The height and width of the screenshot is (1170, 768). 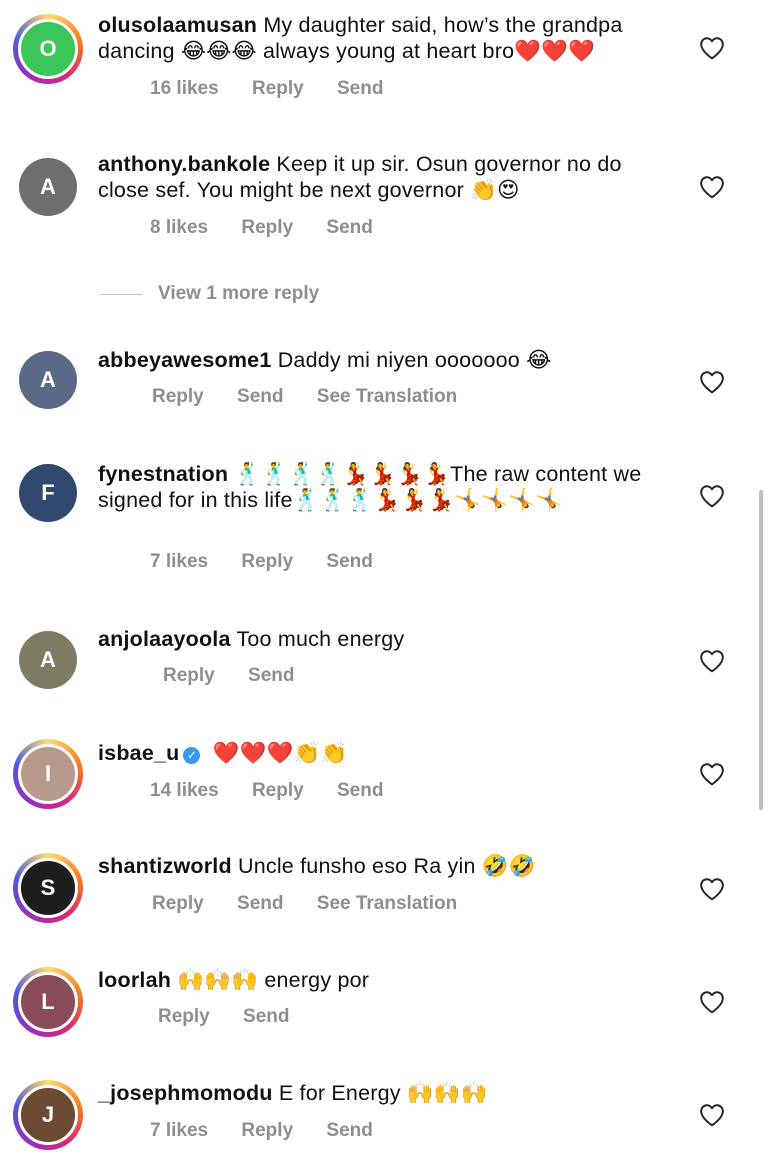 What do you see at coordinates (184, 88) in the screenshot?
I see `likes-count: 16 likes` at bounding box center [184, 88].